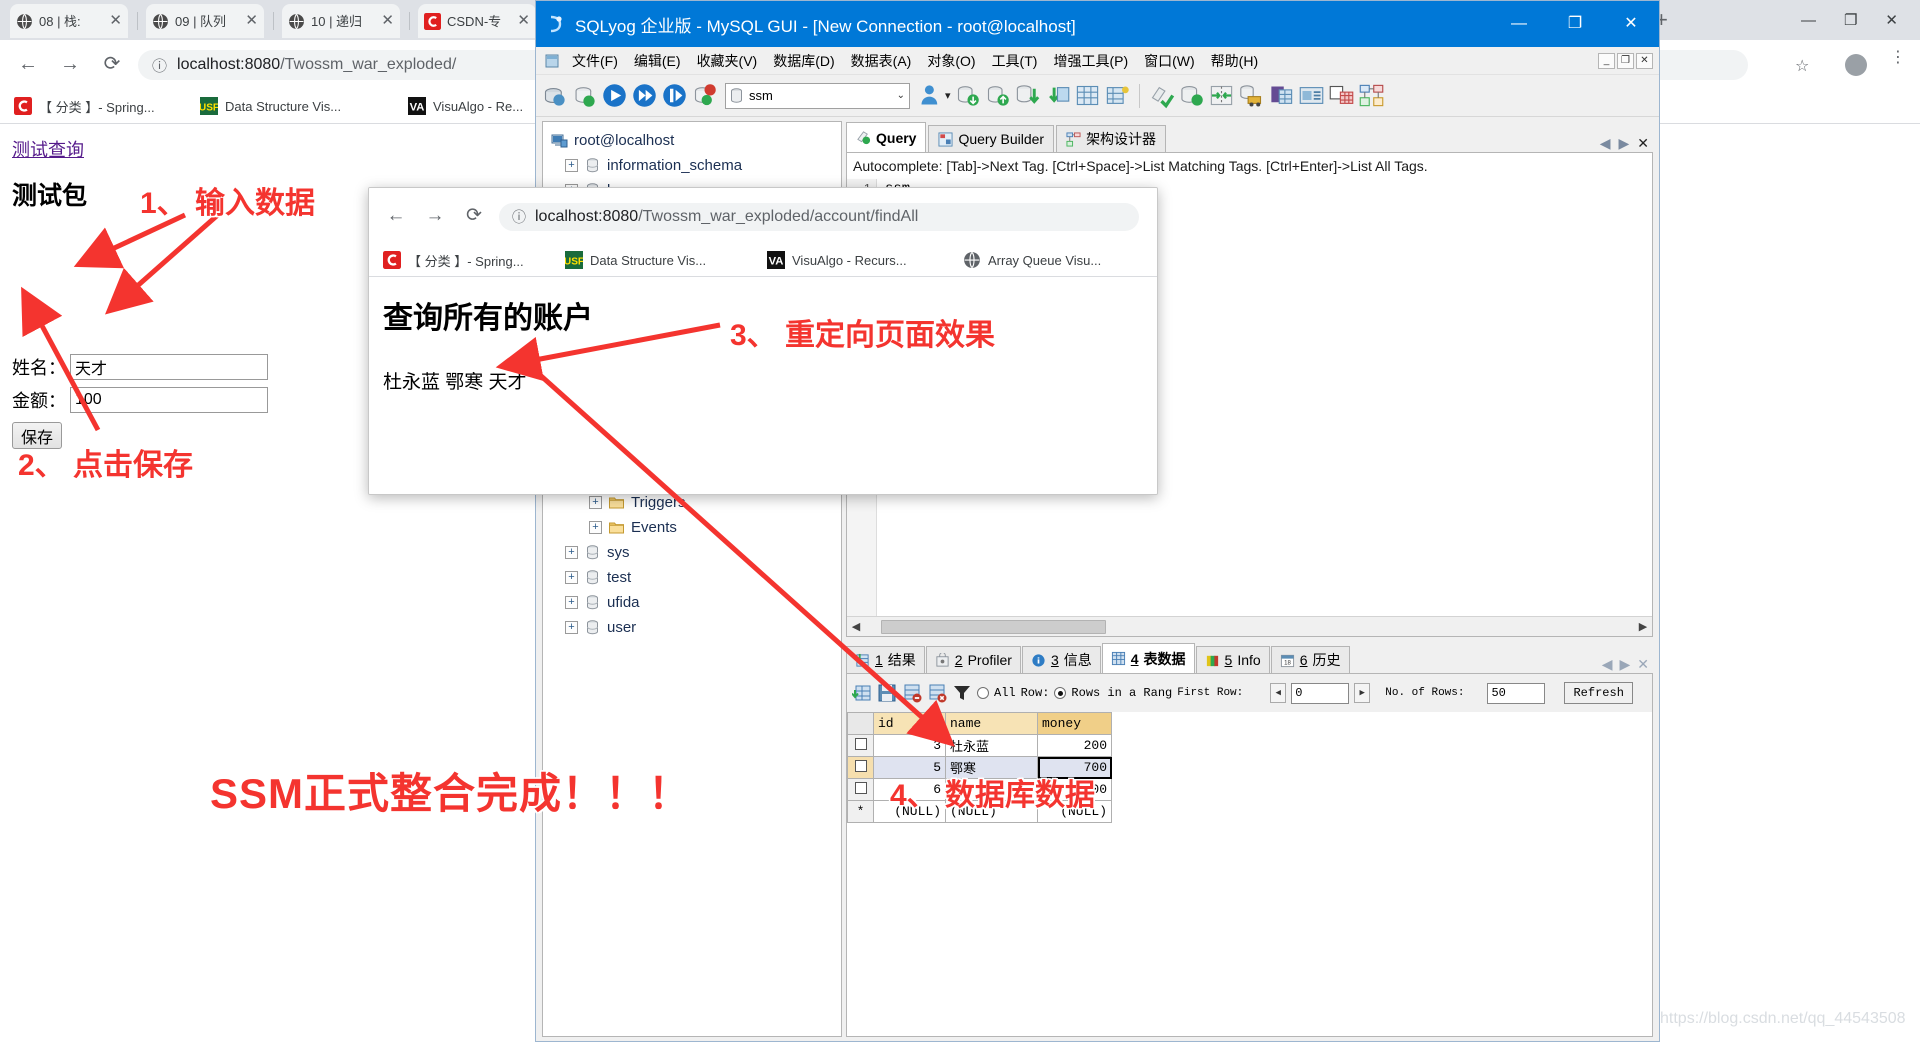 This screenshot has height=1042, width=1920. I want to click on tree-item-information-schema: + information_schema, so click(695, 165).